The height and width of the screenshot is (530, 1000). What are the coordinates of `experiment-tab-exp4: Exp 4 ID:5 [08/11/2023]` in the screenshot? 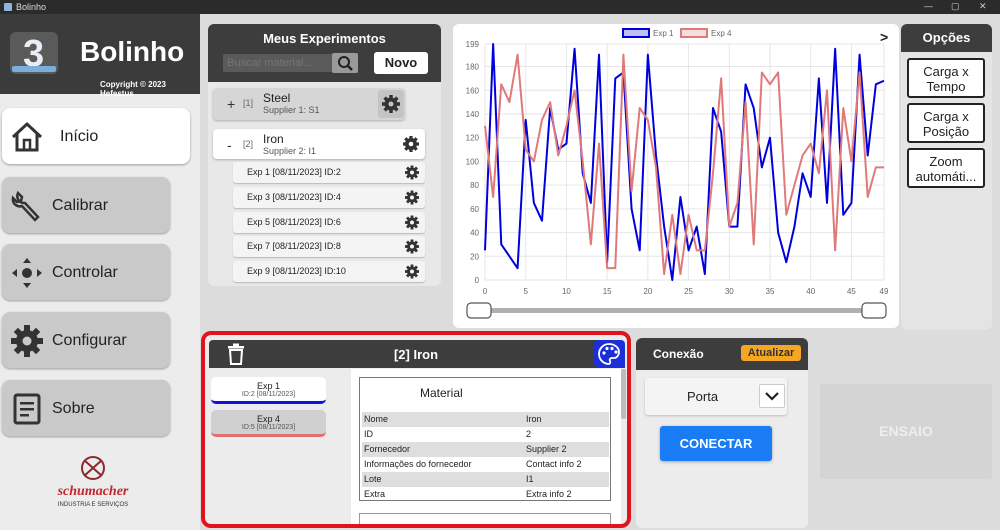 It's located at (268, 423).